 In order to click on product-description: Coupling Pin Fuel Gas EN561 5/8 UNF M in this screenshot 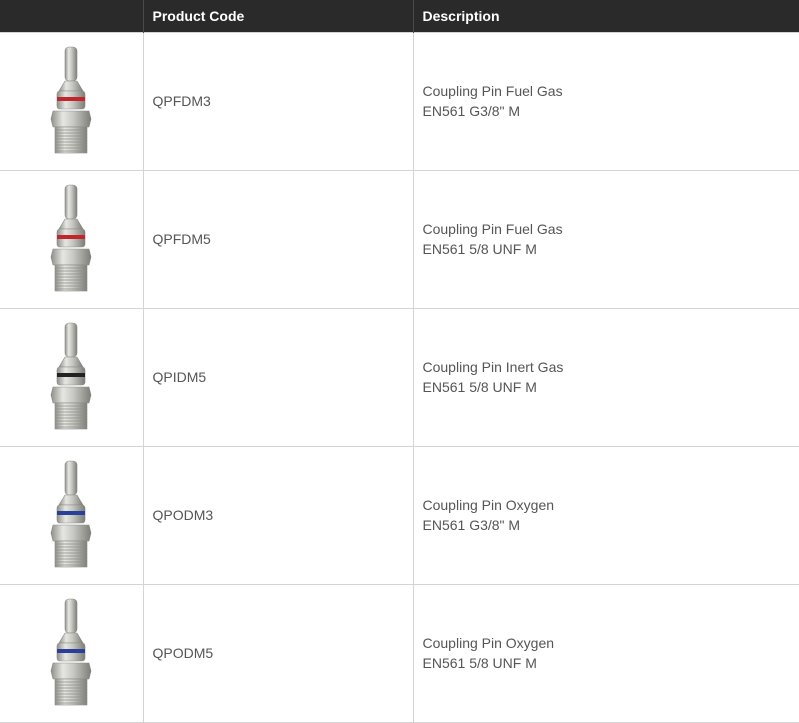, I will do `click(605, 239)`.